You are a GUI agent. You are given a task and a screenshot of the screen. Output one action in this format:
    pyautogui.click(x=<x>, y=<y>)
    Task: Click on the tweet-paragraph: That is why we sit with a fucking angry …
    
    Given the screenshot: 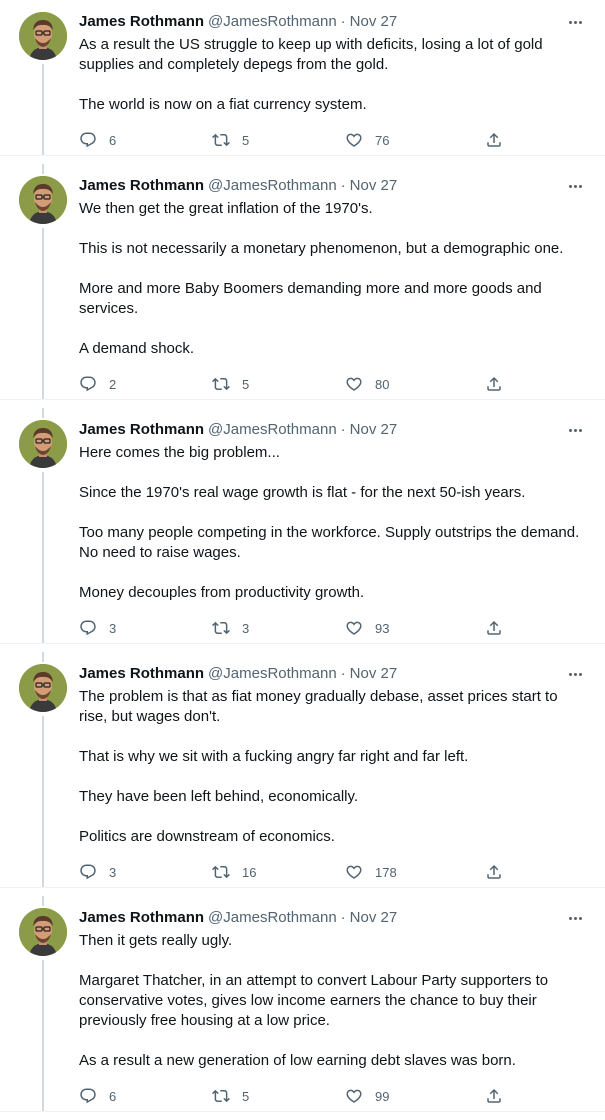 What is the action you would take?
    pyautogui.click(x=274, y=756)
    